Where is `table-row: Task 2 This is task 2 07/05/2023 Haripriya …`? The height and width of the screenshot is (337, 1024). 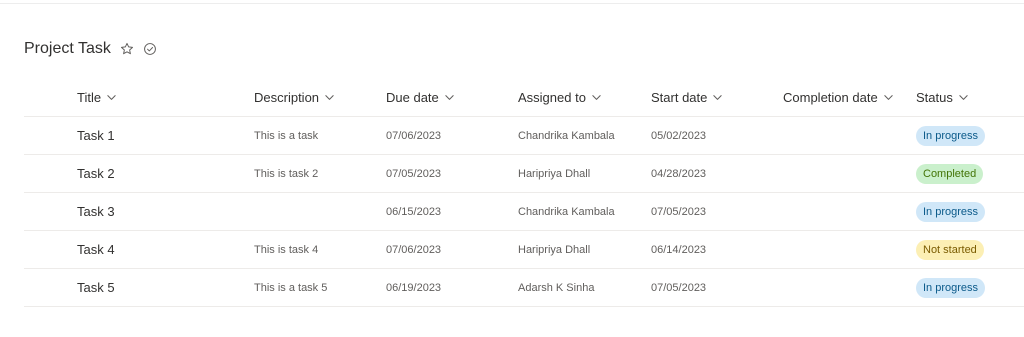
table-row: Task 2 This is task 2 07/05/2023 Haripriya … is located at coordinates (524, 174).